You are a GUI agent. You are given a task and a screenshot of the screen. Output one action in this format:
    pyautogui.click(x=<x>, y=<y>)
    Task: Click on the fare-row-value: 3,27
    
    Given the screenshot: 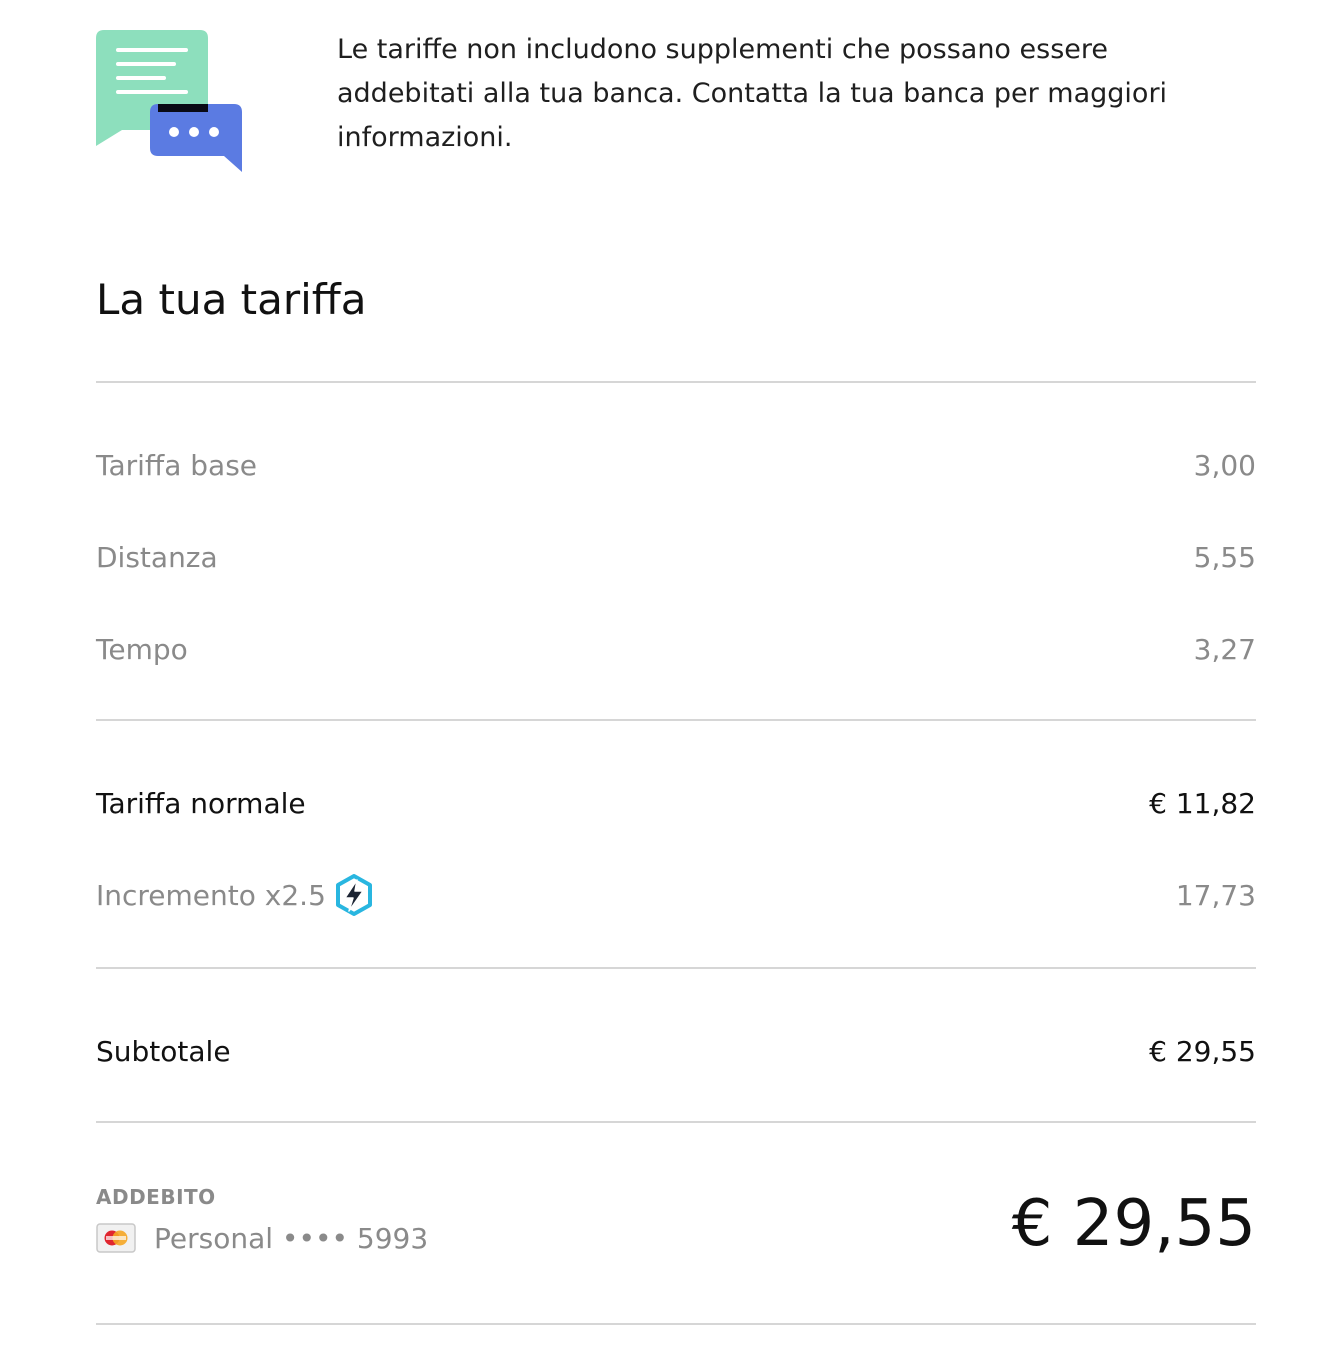 What is the action you would take?
    pyautogui.click(x=1224, y=649)
    